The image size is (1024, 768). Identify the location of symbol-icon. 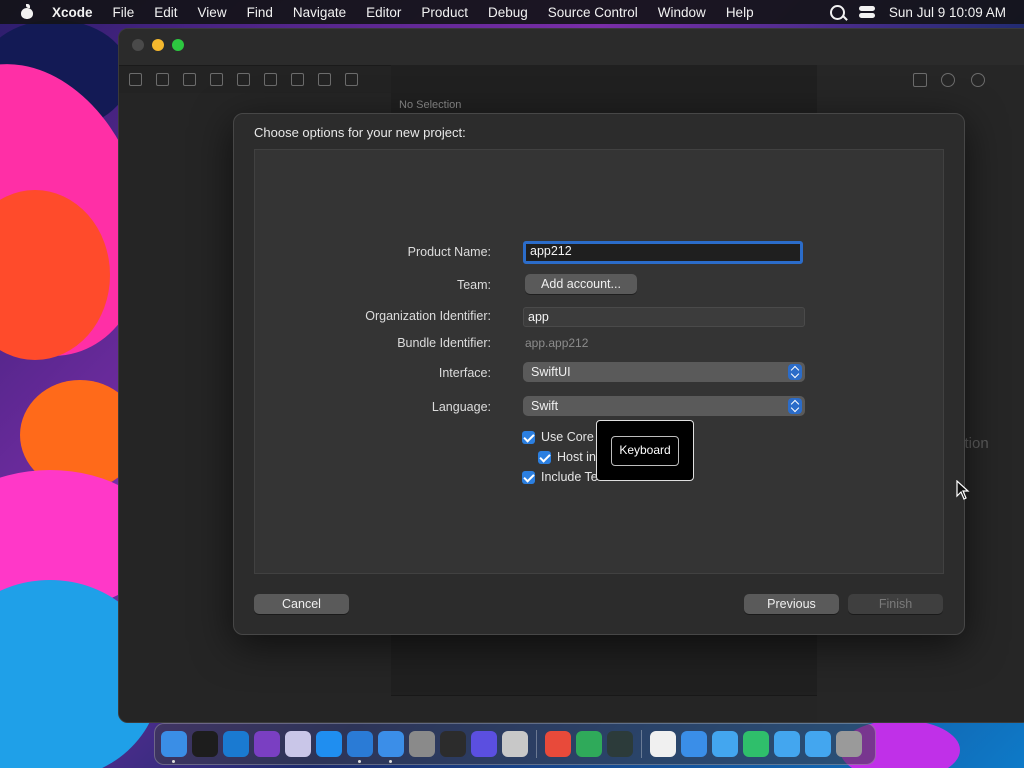
(189, 79).